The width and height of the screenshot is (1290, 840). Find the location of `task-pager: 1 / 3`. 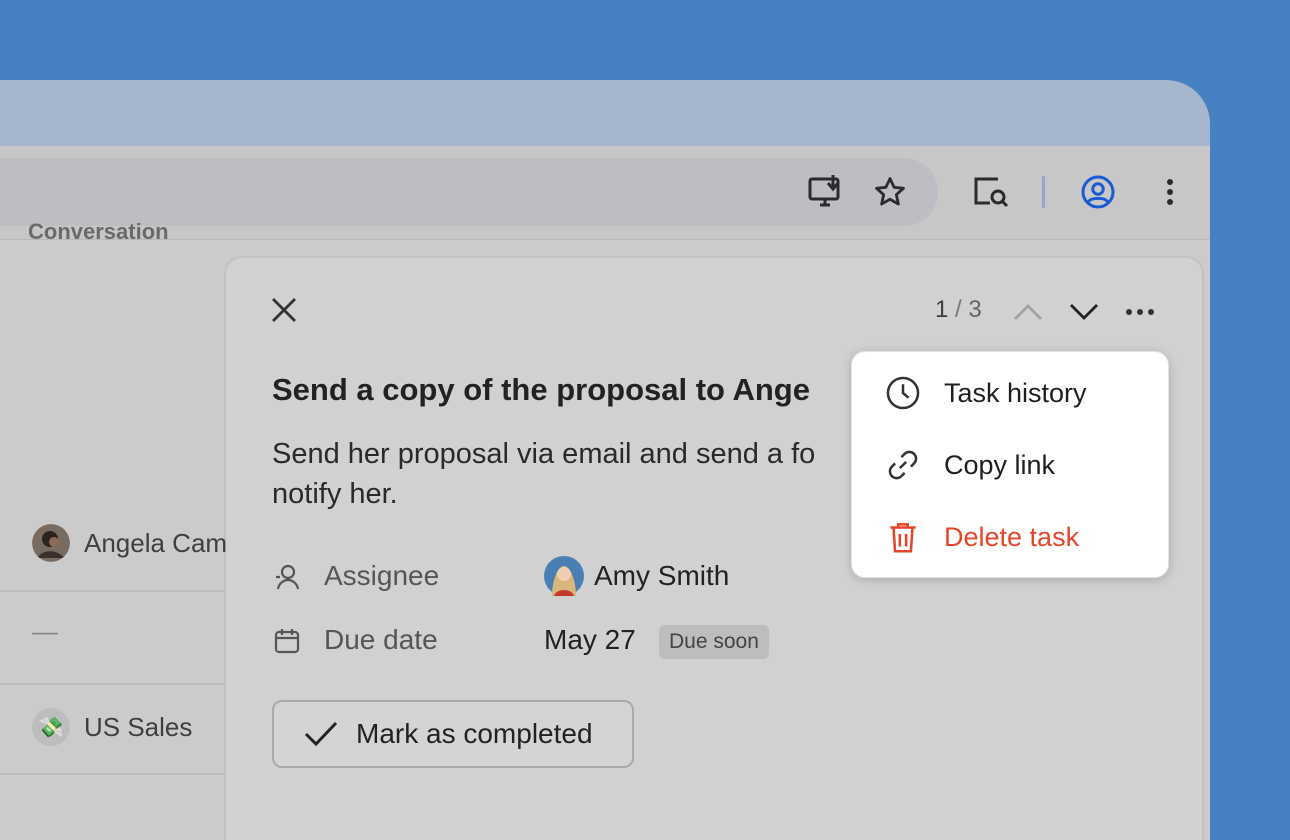

task-pager: 1 / 3 is located at coordinates (958, 310).